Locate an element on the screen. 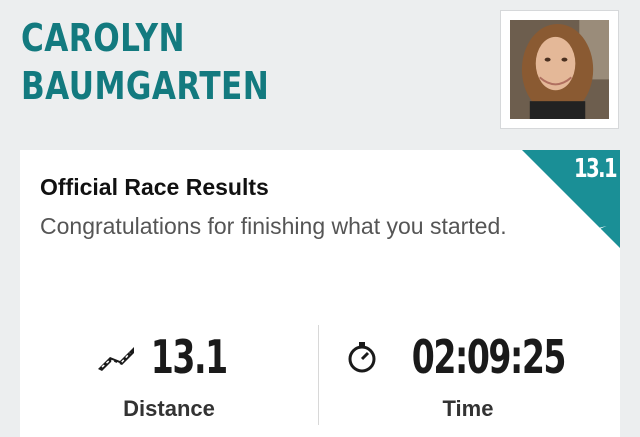  distance-stat: 13.1 Distance is located at coordinates (169, 376).